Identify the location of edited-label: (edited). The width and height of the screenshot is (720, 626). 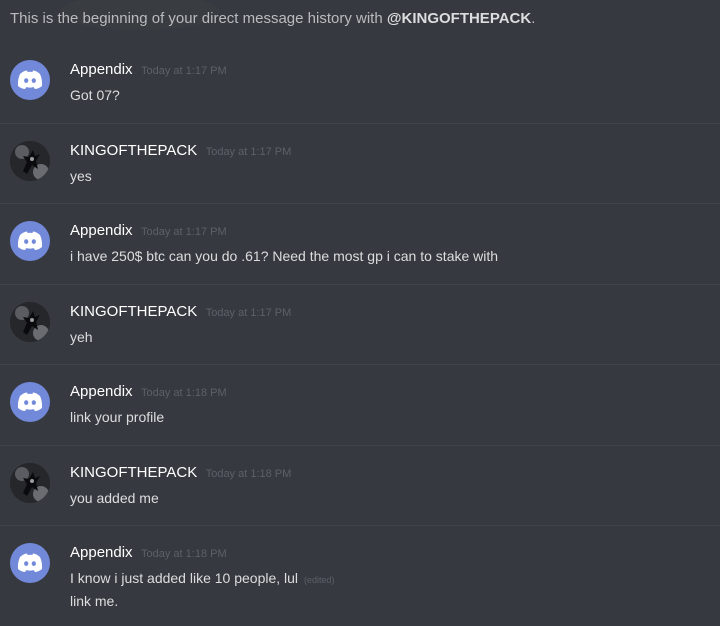
(319, 580).